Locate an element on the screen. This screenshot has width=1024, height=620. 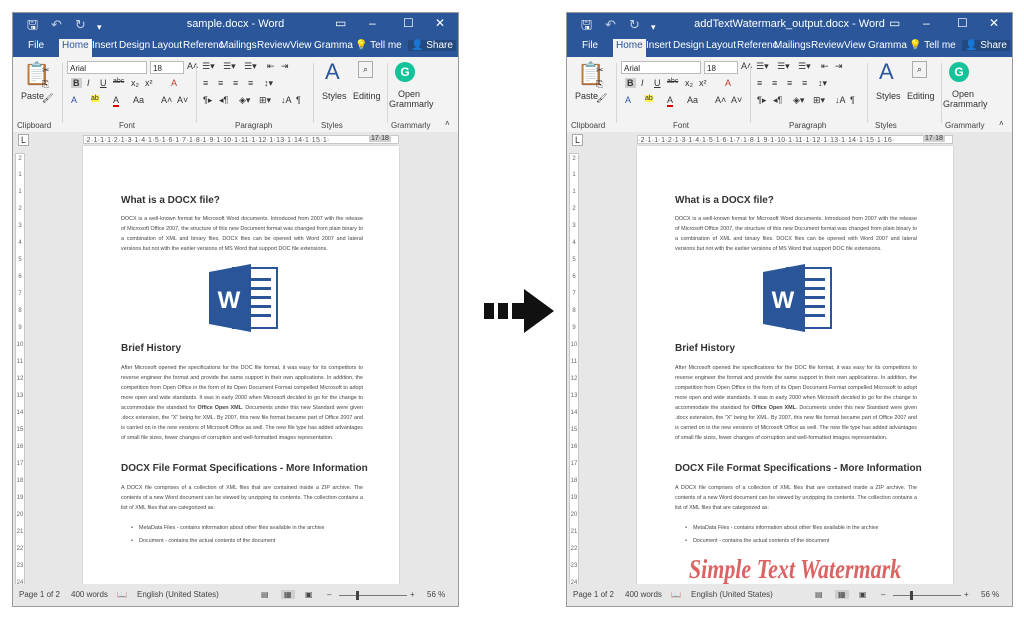
copy-icon: ⎘ is located at coordinates (599, 84).